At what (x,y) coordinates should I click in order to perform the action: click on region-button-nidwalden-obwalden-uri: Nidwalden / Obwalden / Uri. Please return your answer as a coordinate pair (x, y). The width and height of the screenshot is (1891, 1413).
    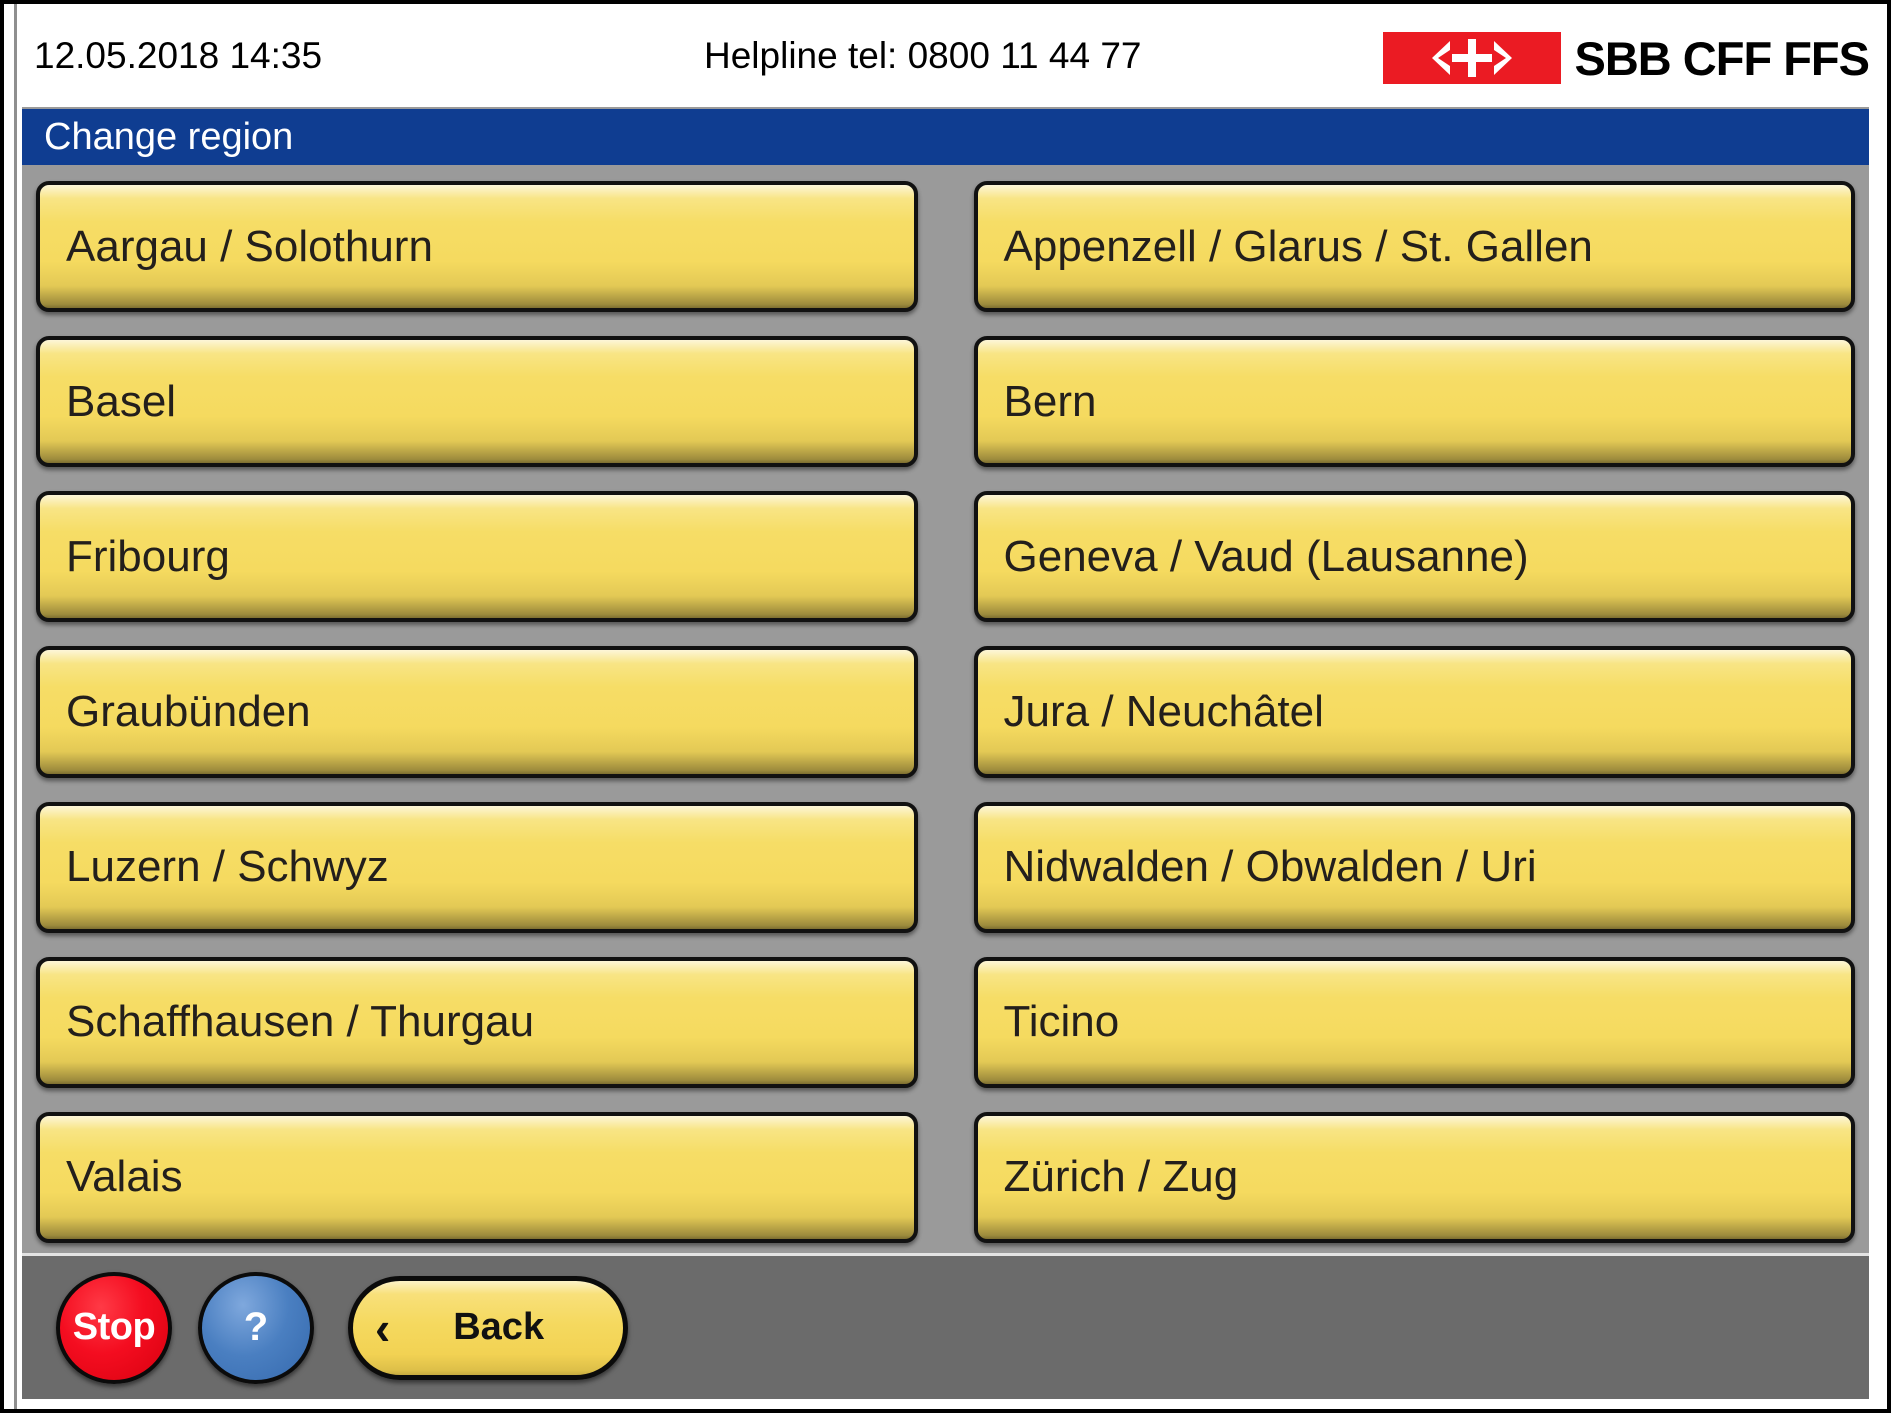
    Looking at the image, I should click on (1414, 867).